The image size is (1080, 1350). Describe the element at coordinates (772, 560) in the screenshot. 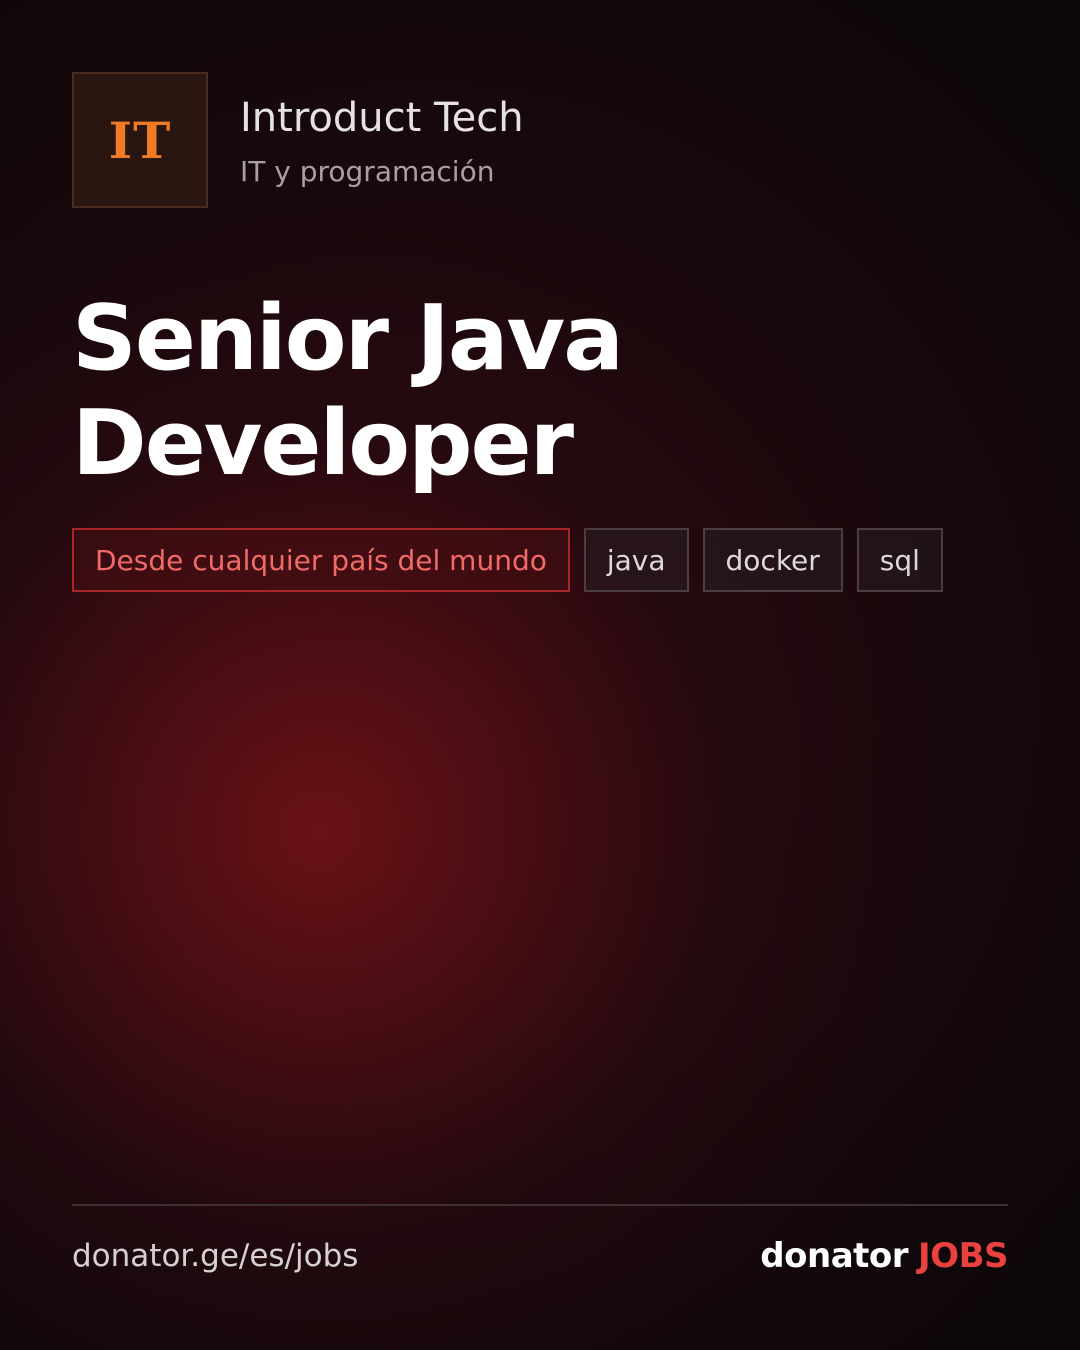

I see `skill-tag-docker: docker` at that location.